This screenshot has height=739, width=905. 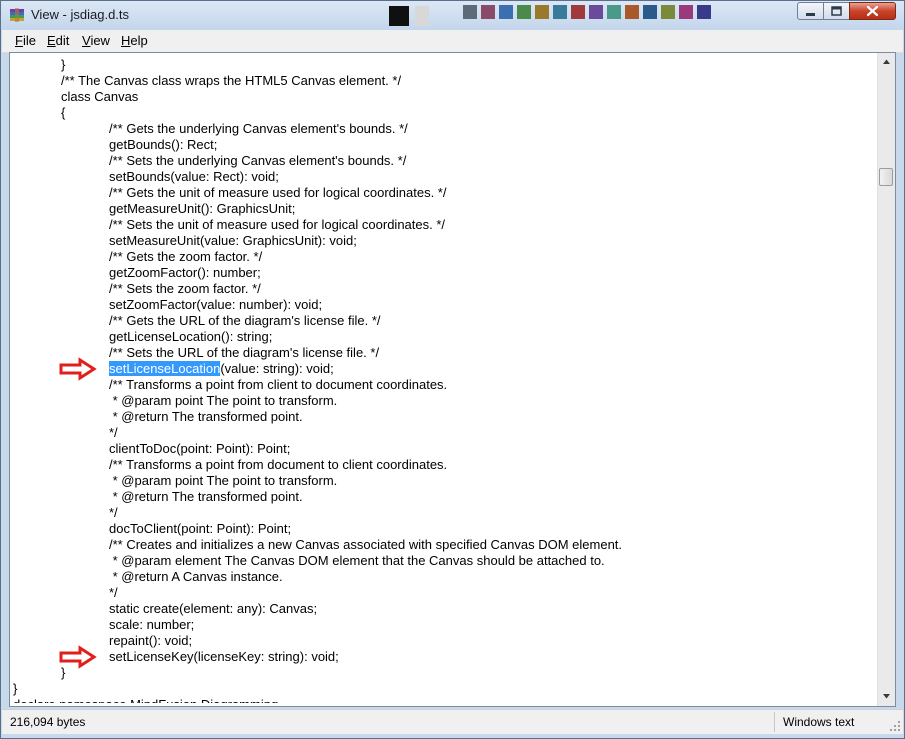 What do you see at coordinates (886, 379) in the screenshot?
I see `vertical-scrollbar` at bounding box center [886, 379].